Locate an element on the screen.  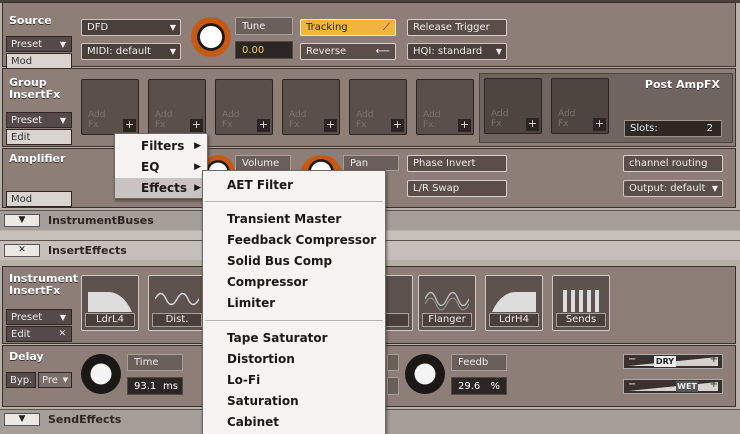
fx-sends: Sends is located at coordinates (581, 303).